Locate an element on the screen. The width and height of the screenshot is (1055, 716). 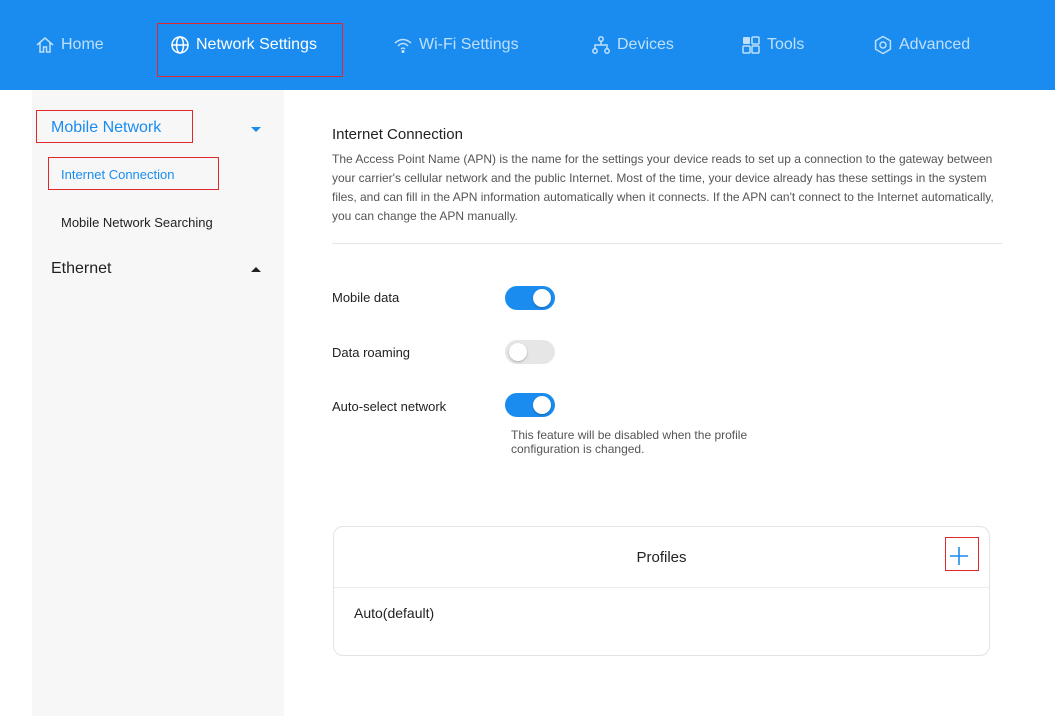
gear-icon is located at coordinates (883, 45).